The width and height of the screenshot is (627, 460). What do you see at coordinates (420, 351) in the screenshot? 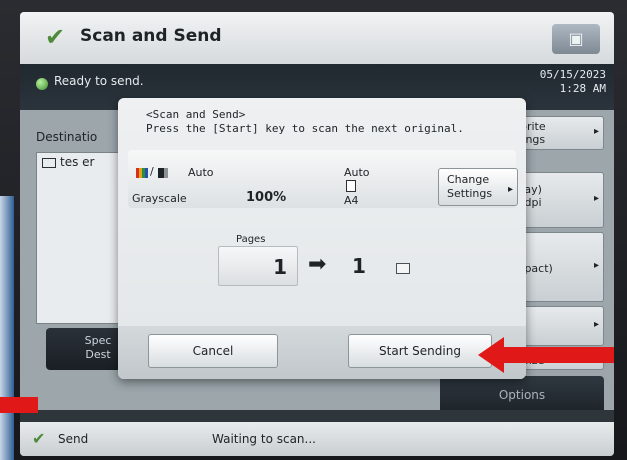
I see `start-sending-button: Start Sending` at bounding box center [420, 351].